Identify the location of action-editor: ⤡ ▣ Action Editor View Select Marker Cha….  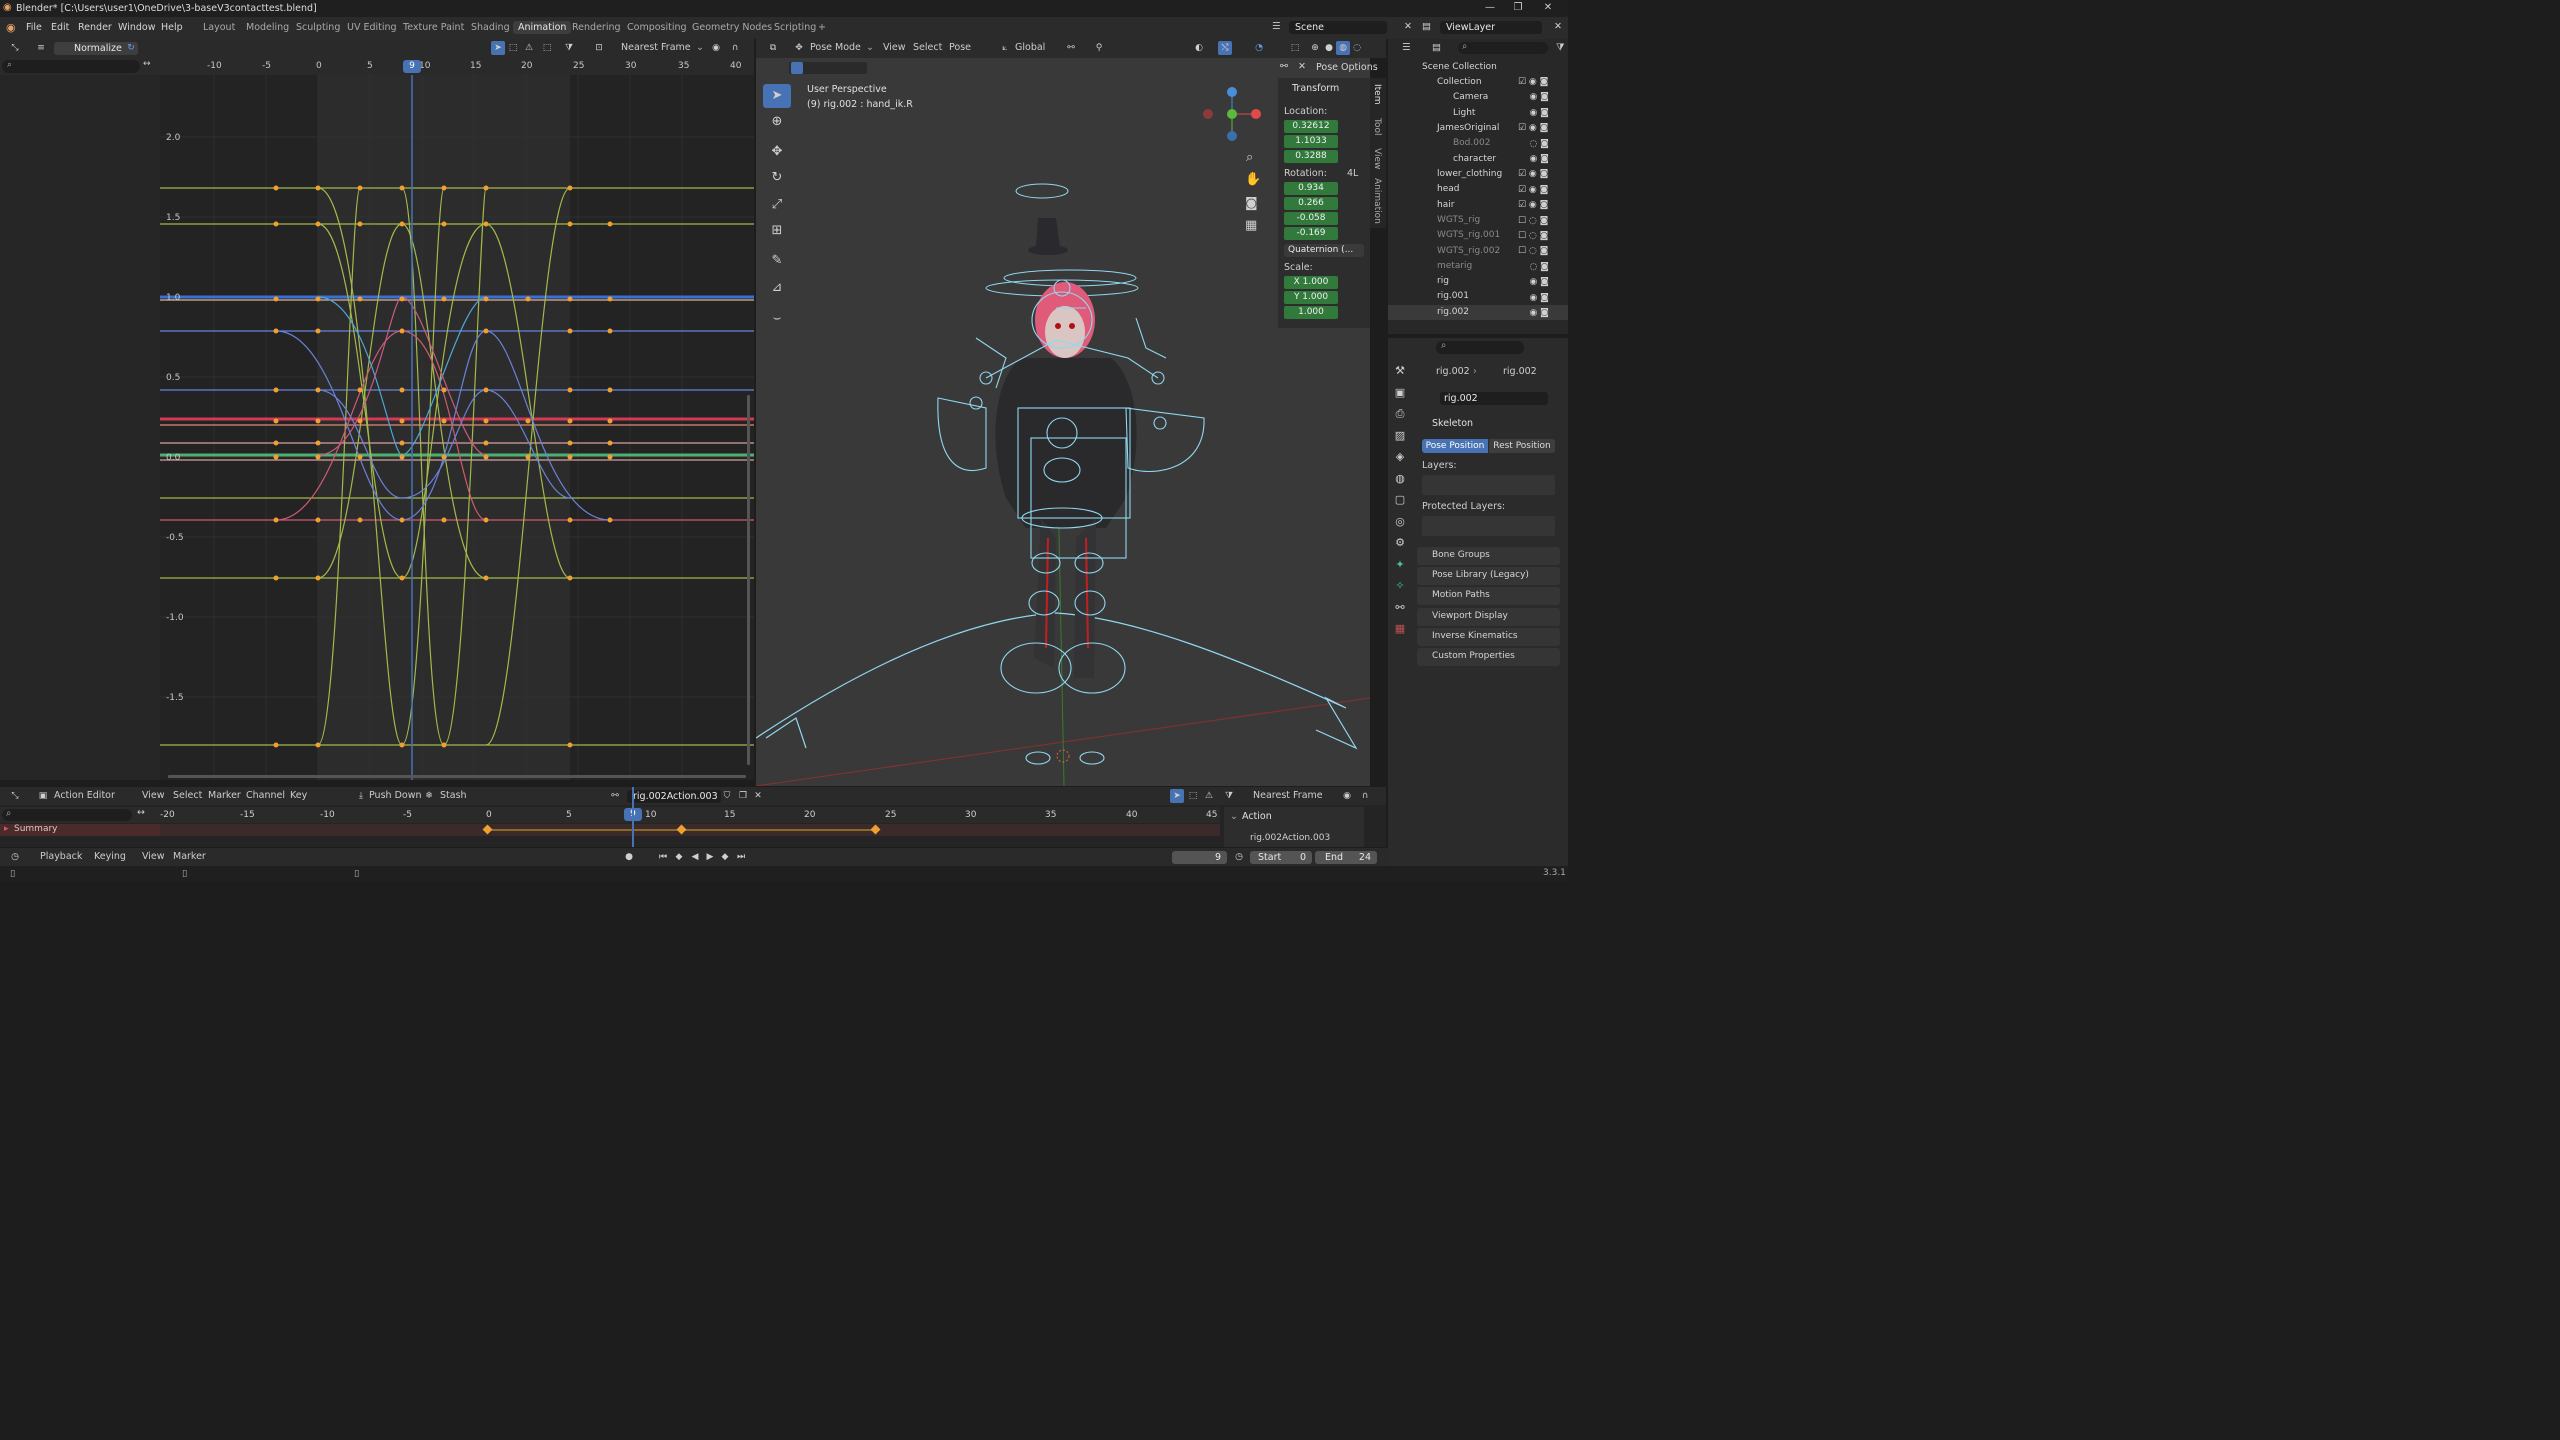
(693, 817).